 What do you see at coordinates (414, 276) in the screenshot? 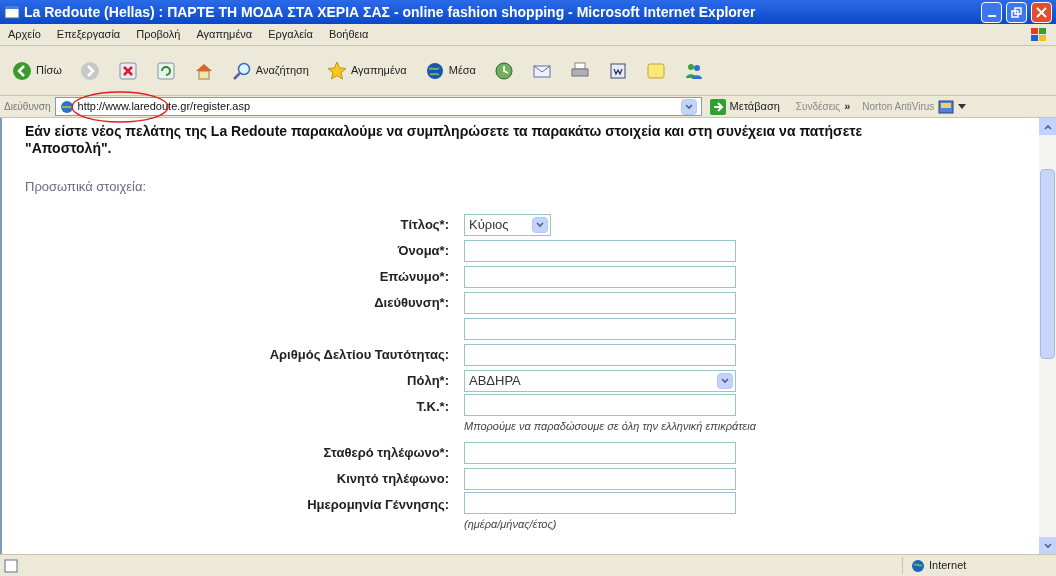
I see `field-label: Επώνυμο*:` at bounding box center [414, 276].